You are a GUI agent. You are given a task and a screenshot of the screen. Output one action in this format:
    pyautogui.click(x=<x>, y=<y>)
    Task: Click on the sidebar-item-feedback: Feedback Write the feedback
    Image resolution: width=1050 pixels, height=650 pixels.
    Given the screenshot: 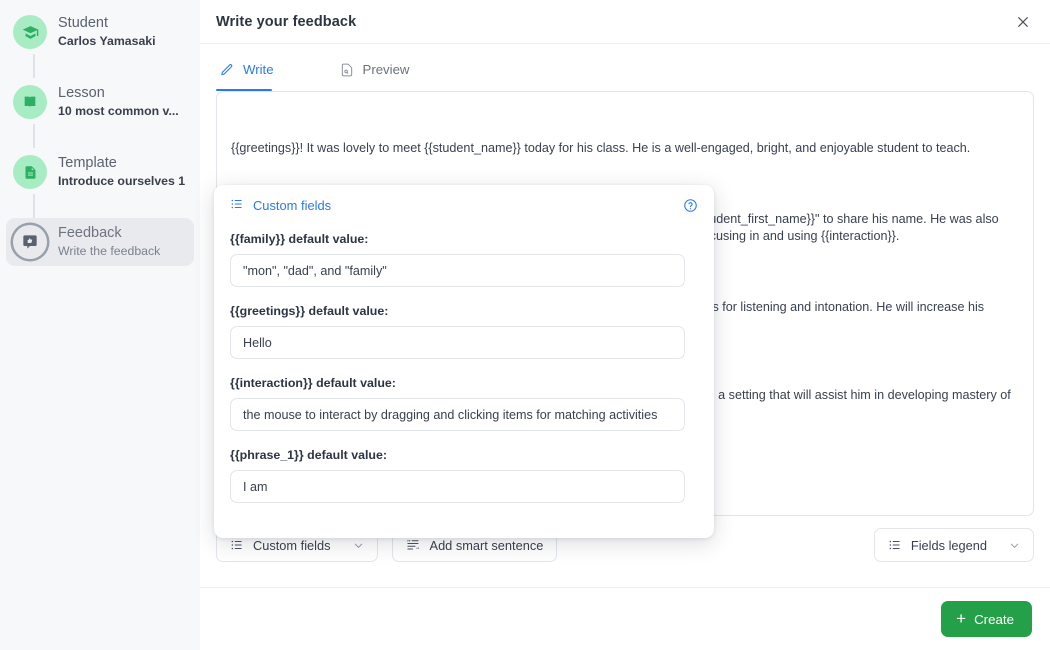 What is the action you would take?
    pyautogui.click(x=100, y=242)
    